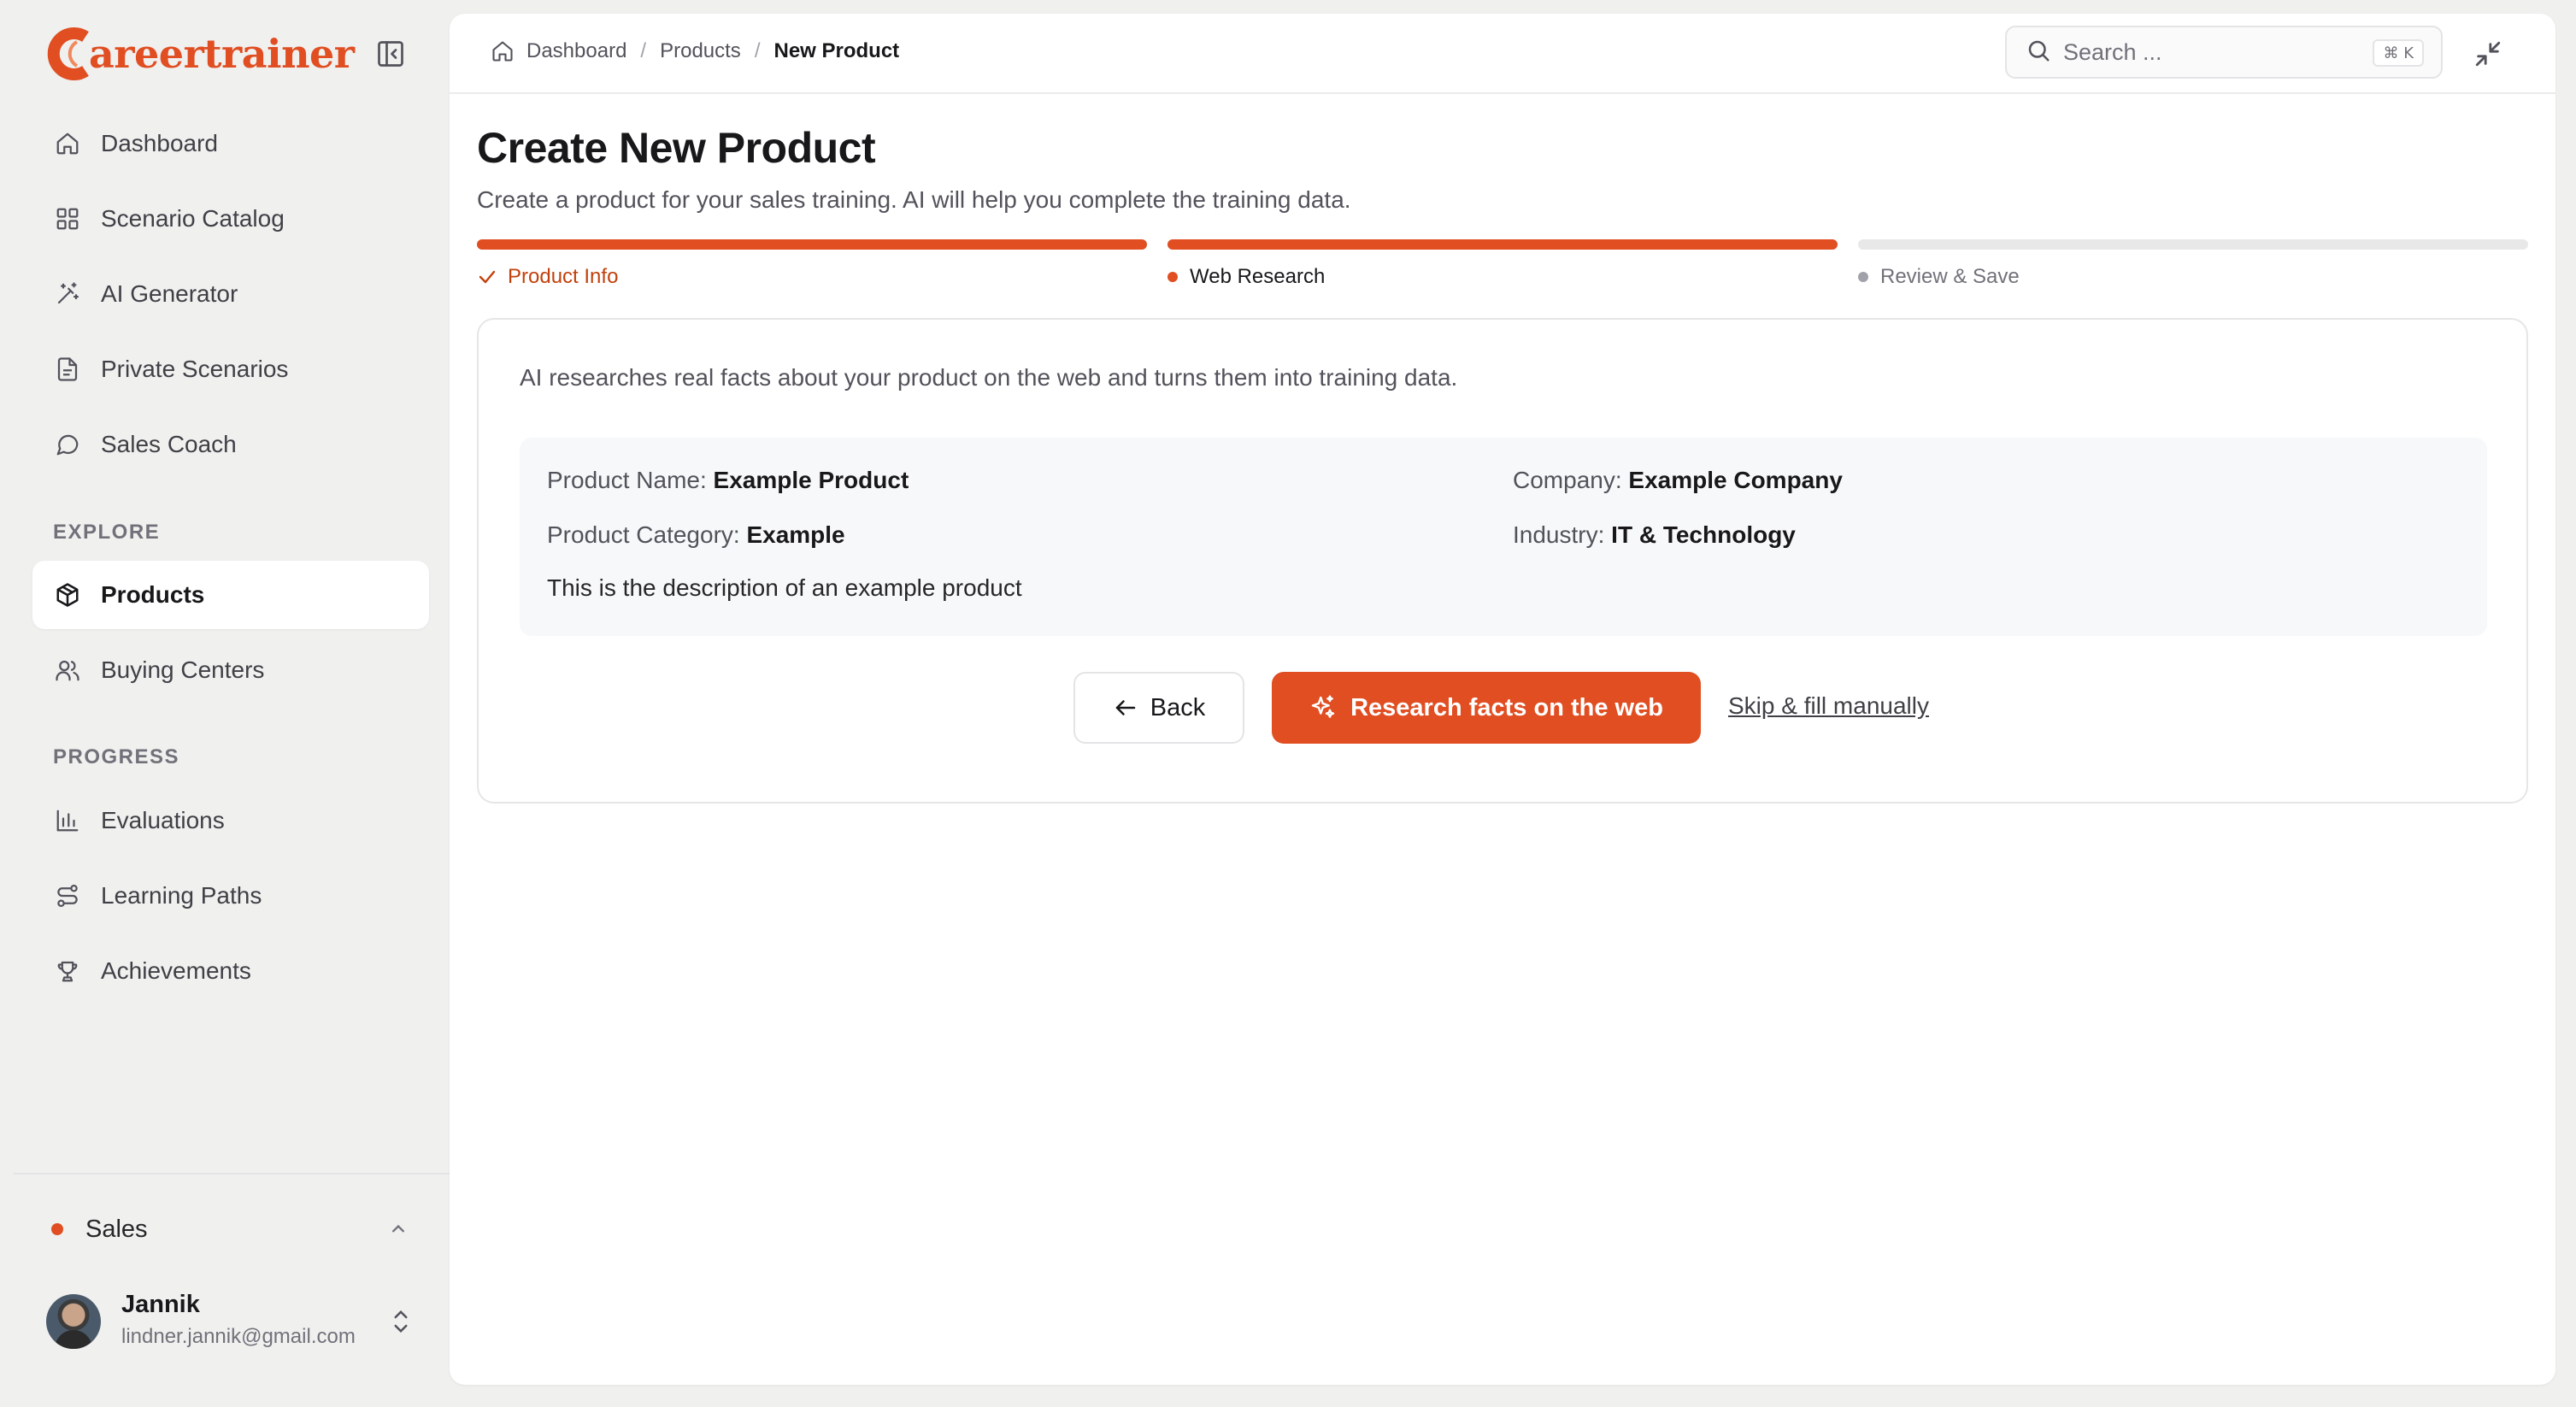  What do you see at coordinates (193, 218) in the screenshot?
I see `sidebar-item-label: Scenario Catalog` at bounding box center [193, 218].